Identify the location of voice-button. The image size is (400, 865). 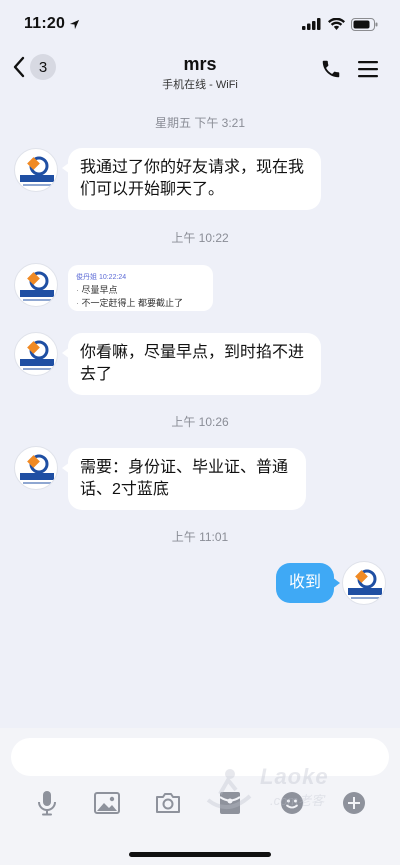
(47, 803).